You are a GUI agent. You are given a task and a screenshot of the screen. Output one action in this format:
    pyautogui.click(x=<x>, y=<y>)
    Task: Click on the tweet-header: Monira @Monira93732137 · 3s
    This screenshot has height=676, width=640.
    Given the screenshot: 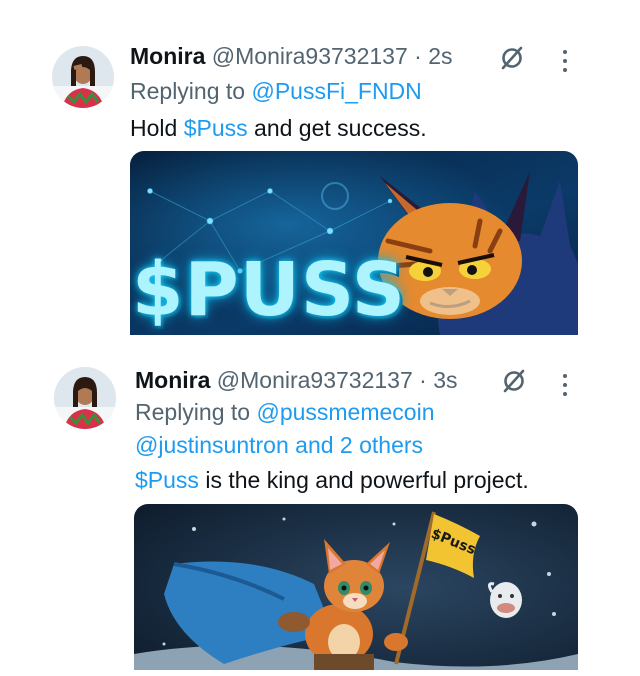 What is the action you would take?
    pyautogui.click(x=296, y=380)
    